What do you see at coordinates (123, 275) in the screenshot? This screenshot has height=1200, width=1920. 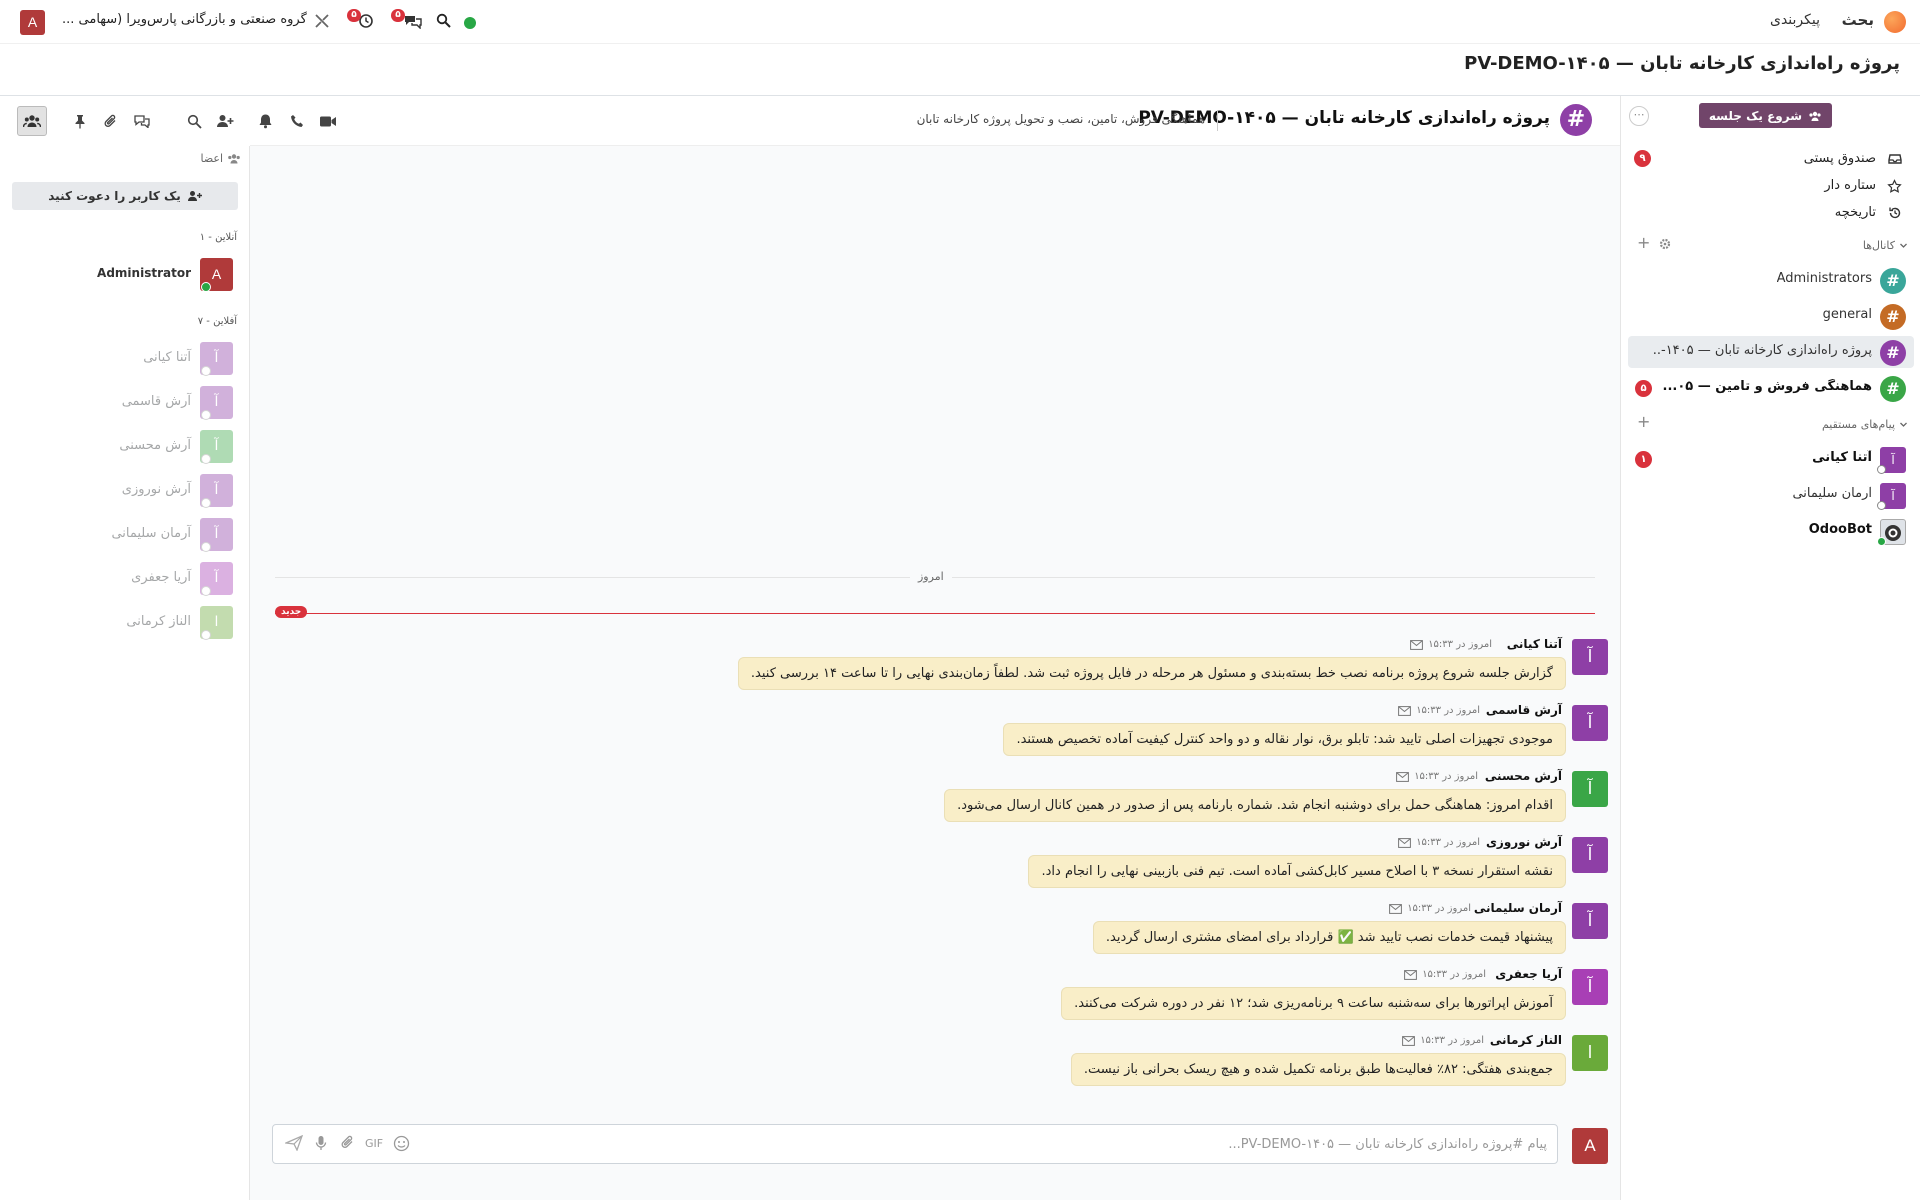 I see `member-item: A Administrator` at bounding box center [123, 275].